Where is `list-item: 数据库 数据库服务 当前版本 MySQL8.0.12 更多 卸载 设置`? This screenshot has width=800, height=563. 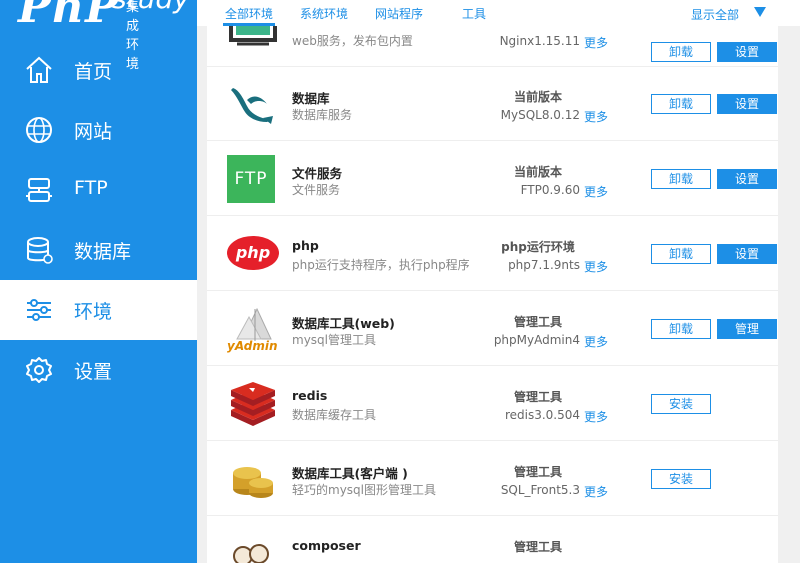
list-item: 数据库 数据库服务 当前版本 MySQL8.0.12 更多 卸载 设置 is located at coordinates (492, 103).